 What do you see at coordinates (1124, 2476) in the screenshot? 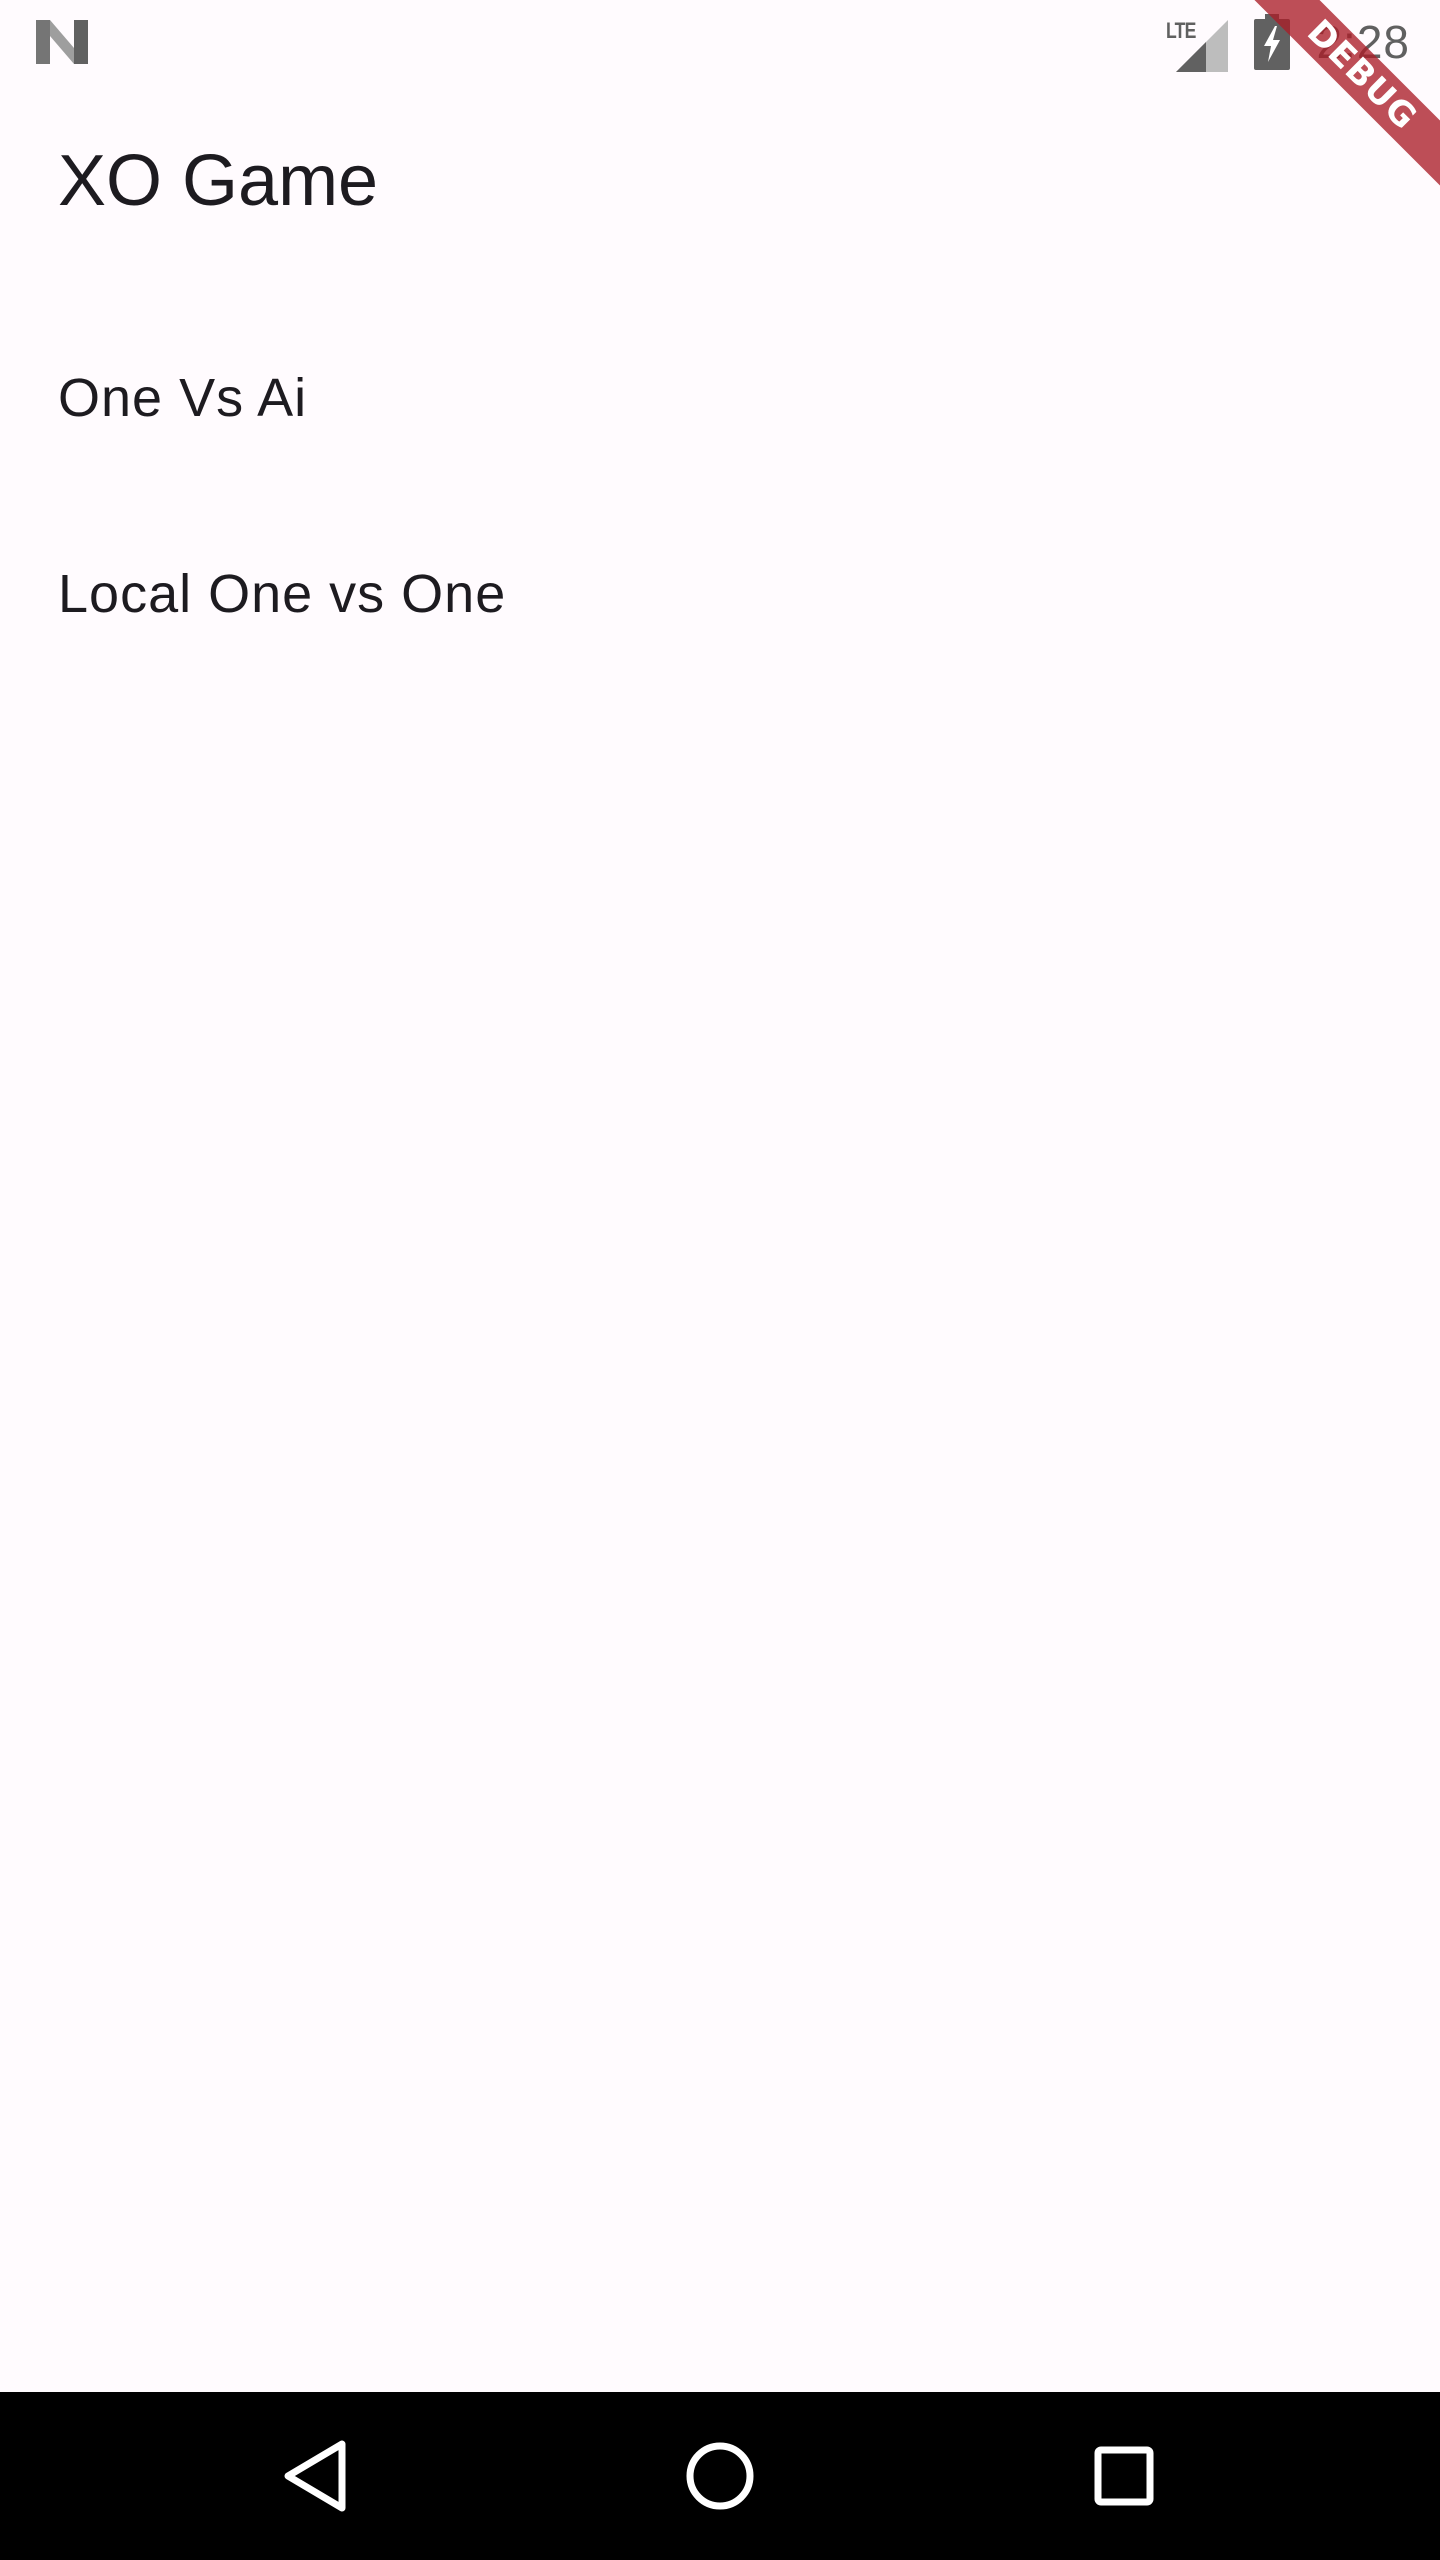
I see `recents-icon` at bounding box center [1124, 2476].